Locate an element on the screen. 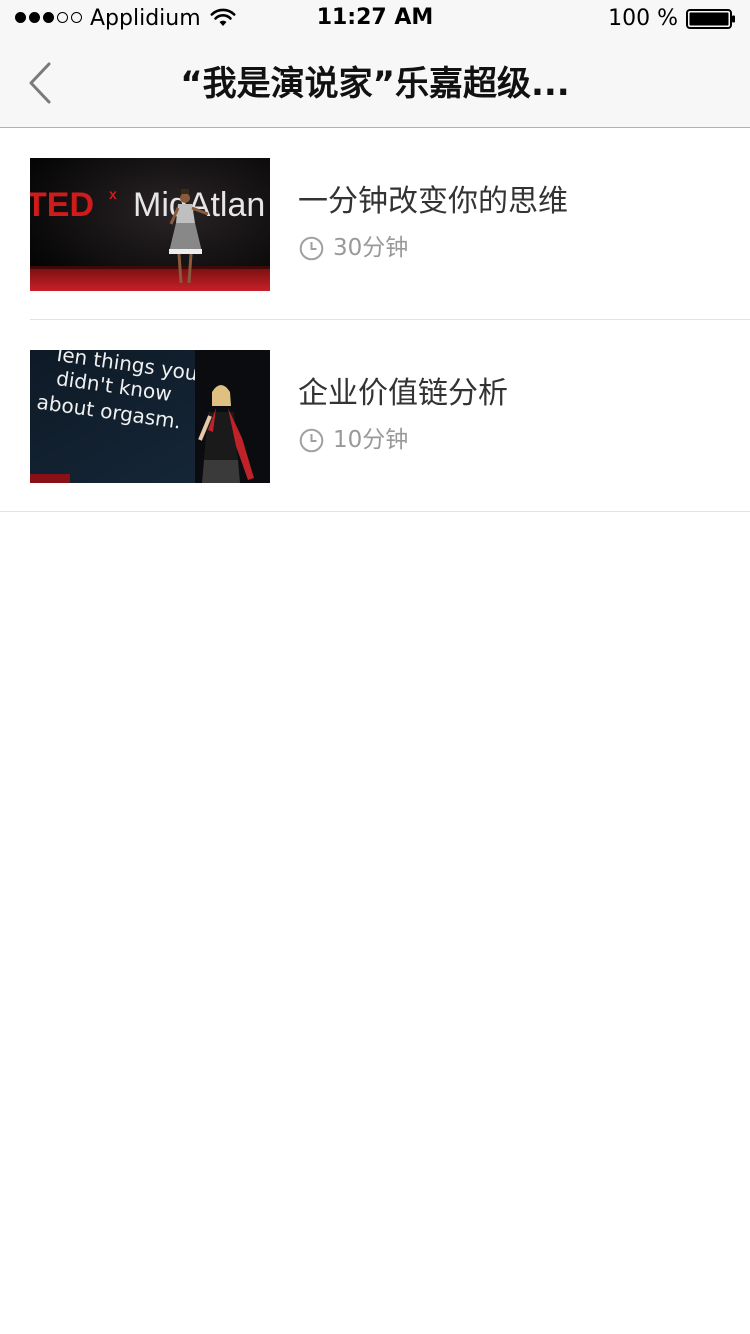 This screenshot has height=1334, width=750. list-item: TED x MidAtlan 一分钟改变你的思维 30分钟 is located at coordinates (375, 224).